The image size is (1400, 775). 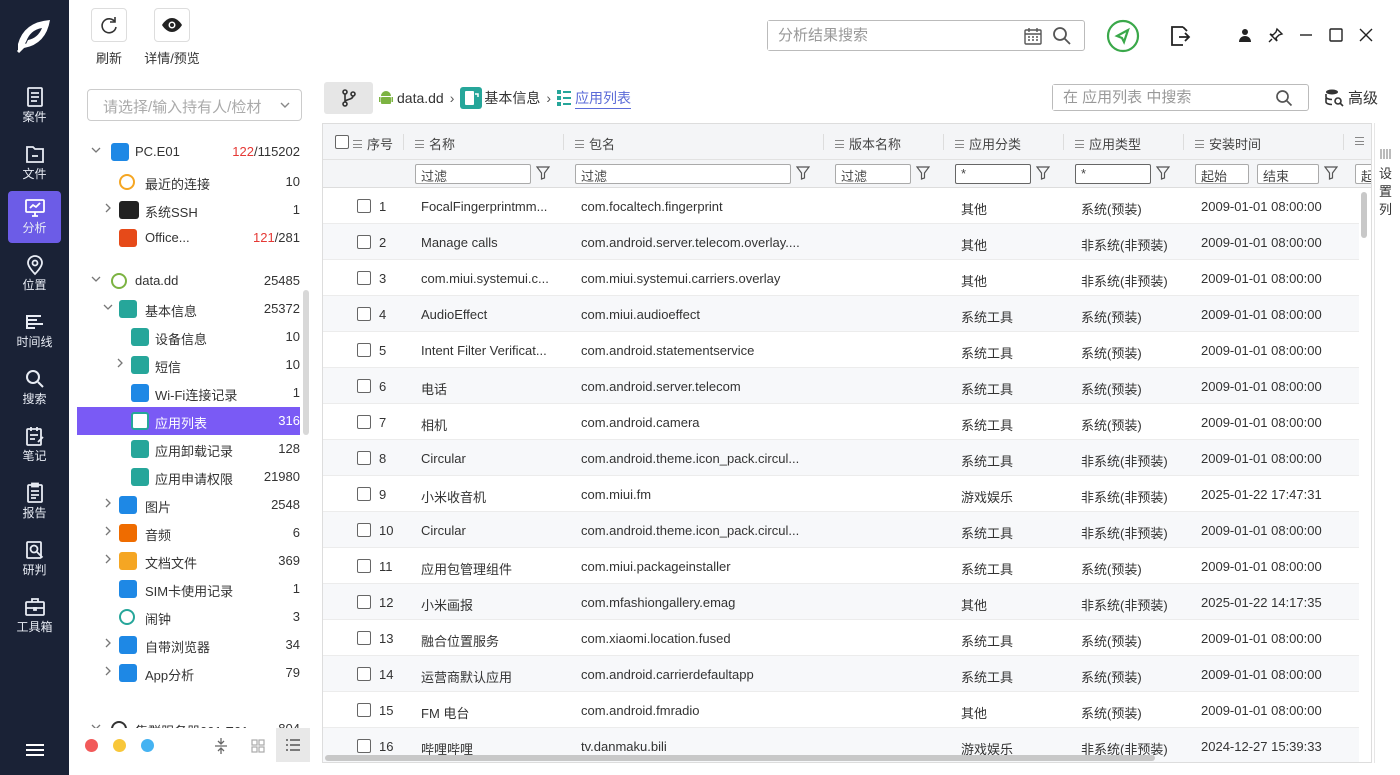 What do you see at coordinates (1158, 97) in the screenshot?
I see `list-search-input` at bounding box center [1158, 97].